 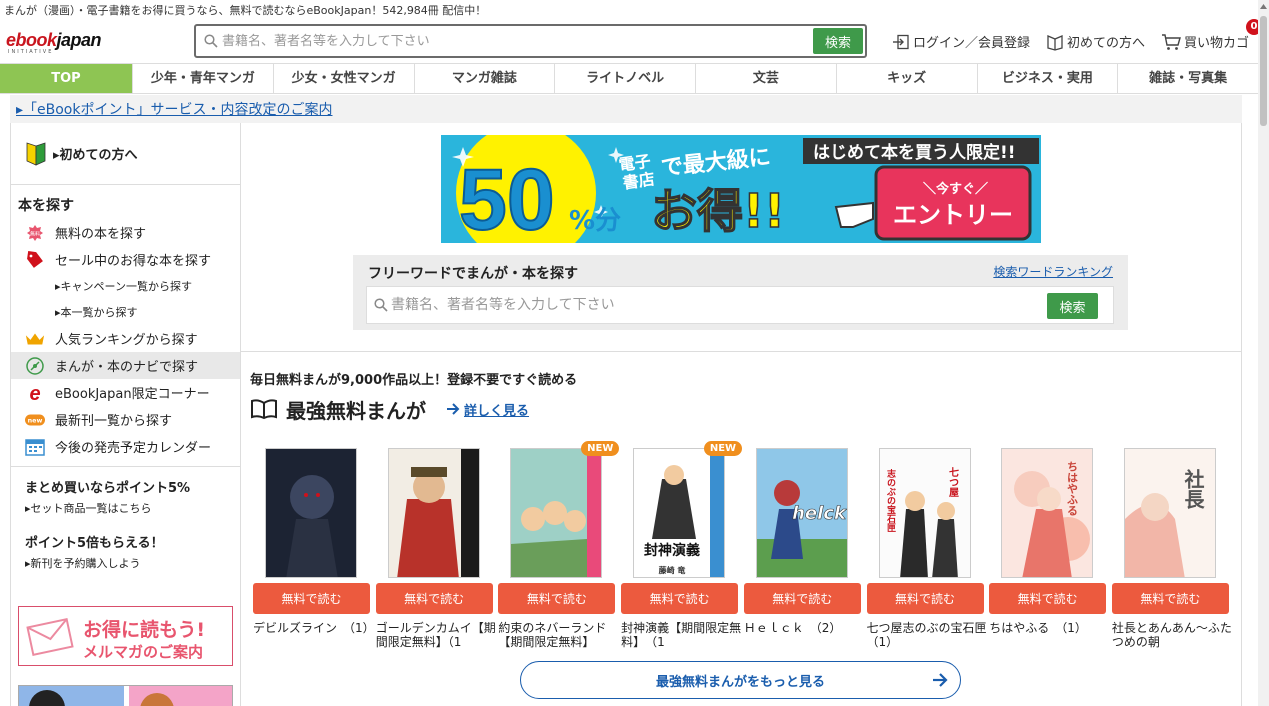 I want to click on nav-tab-5: 文芸, so click(x=766, y=78).